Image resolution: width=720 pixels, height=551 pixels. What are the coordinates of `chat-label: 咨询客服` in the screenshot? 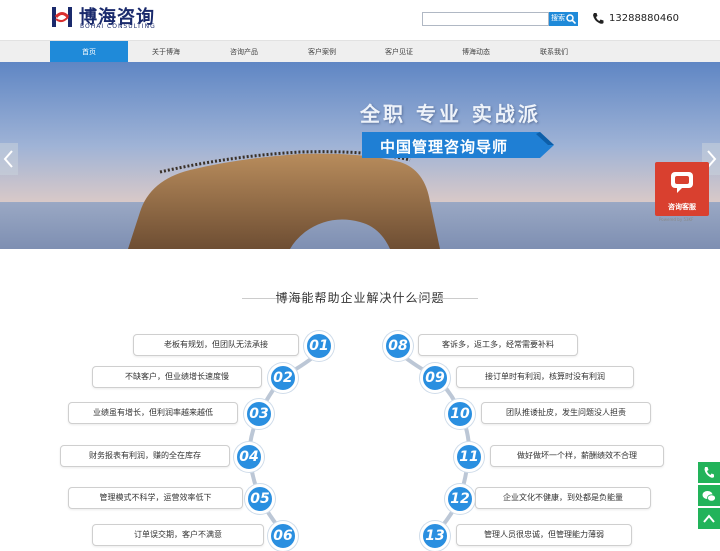 It's located at (682, 207).